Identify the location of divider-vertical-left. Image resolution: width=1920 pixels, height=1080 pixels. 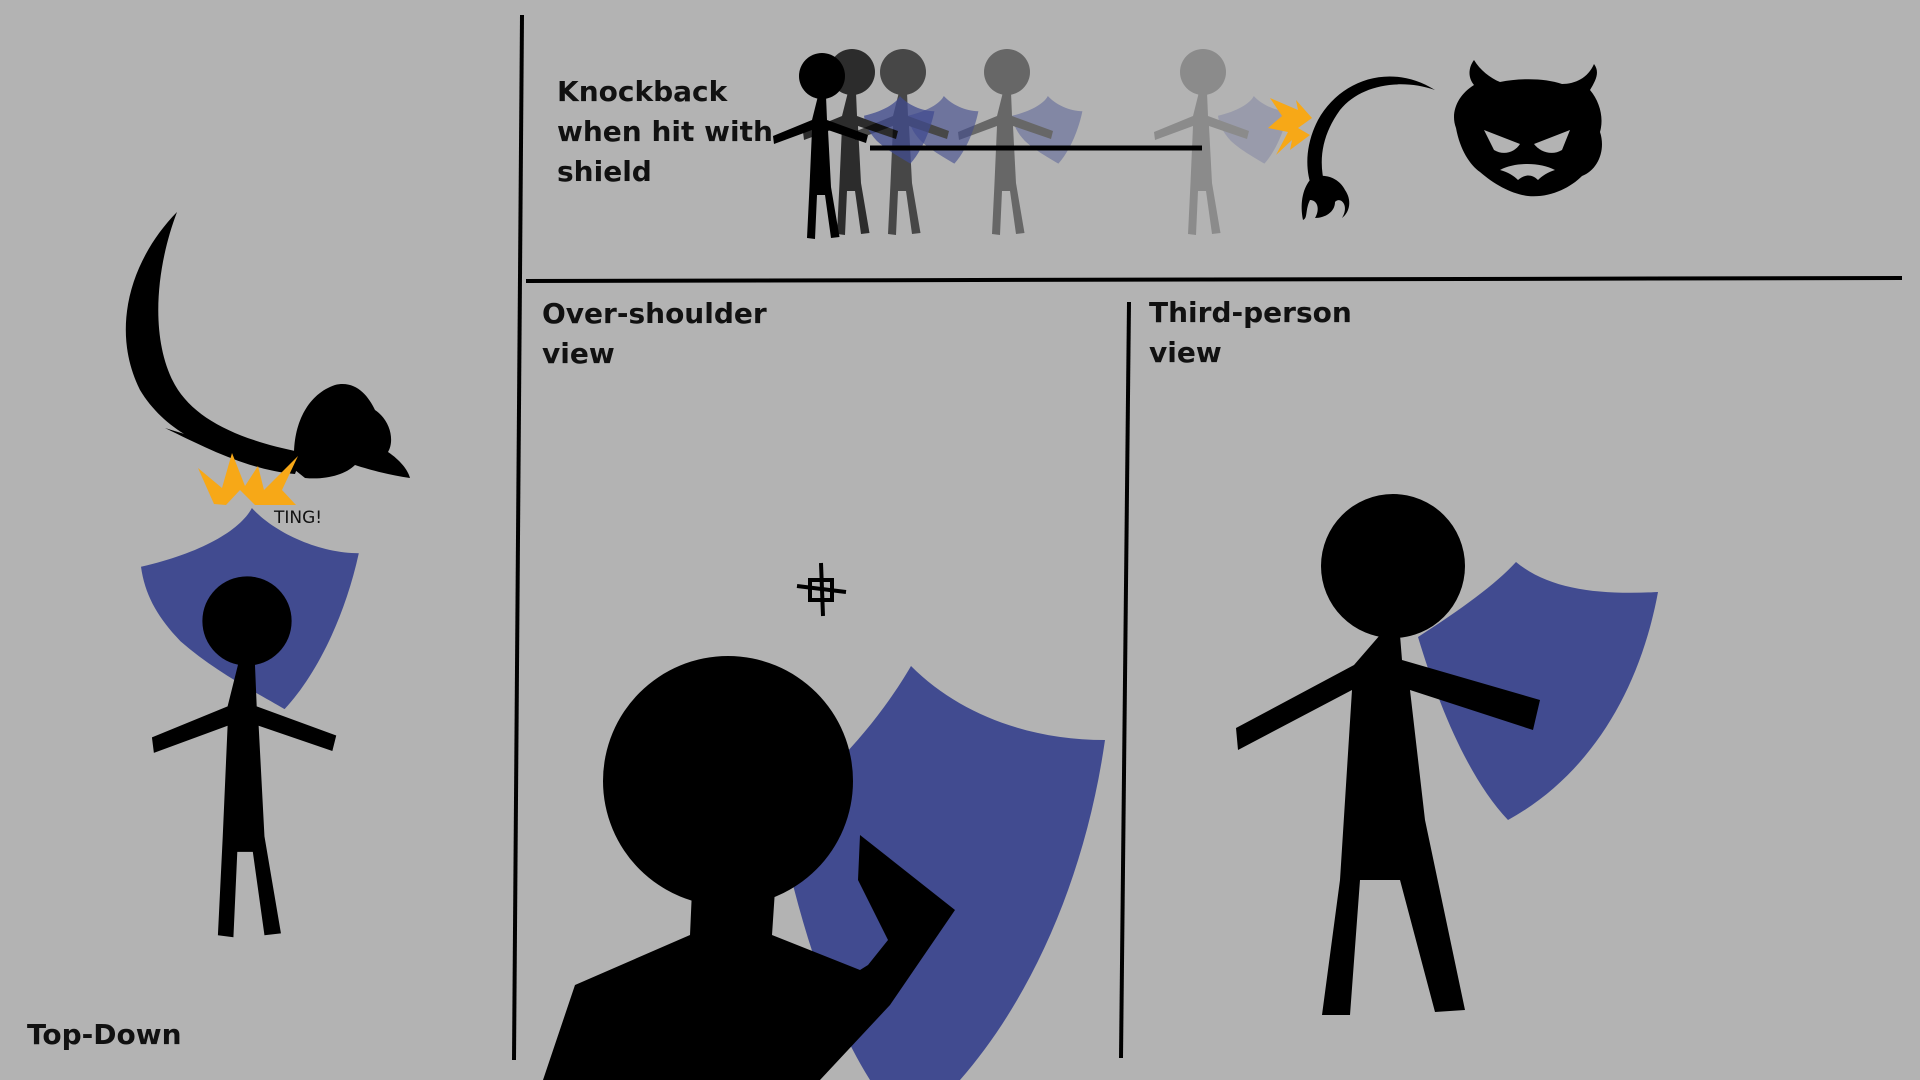
(518, 537).